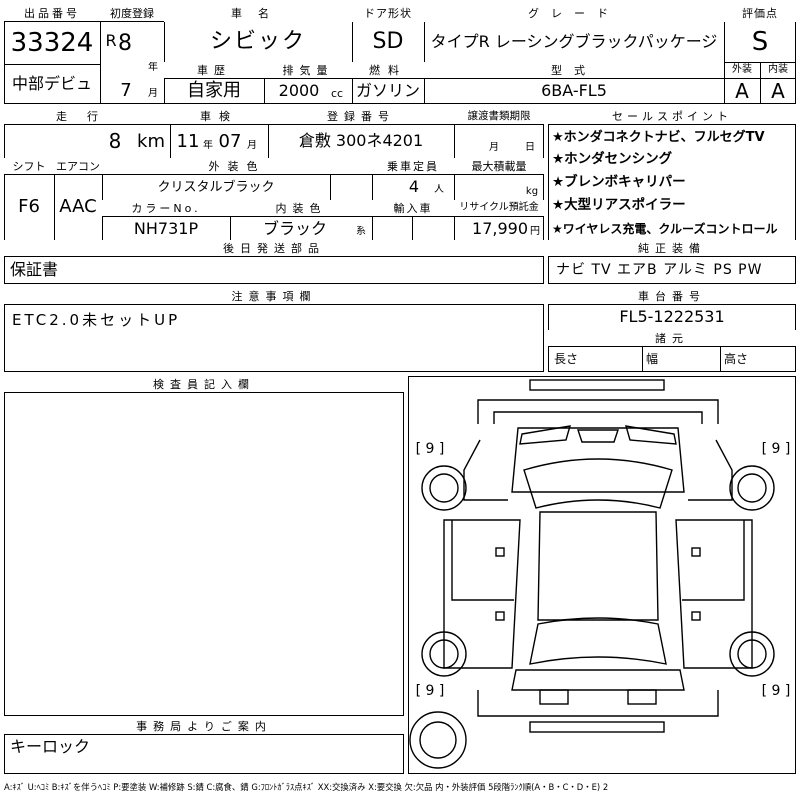  I want to click on left-rear-handle, so click(500, 616).